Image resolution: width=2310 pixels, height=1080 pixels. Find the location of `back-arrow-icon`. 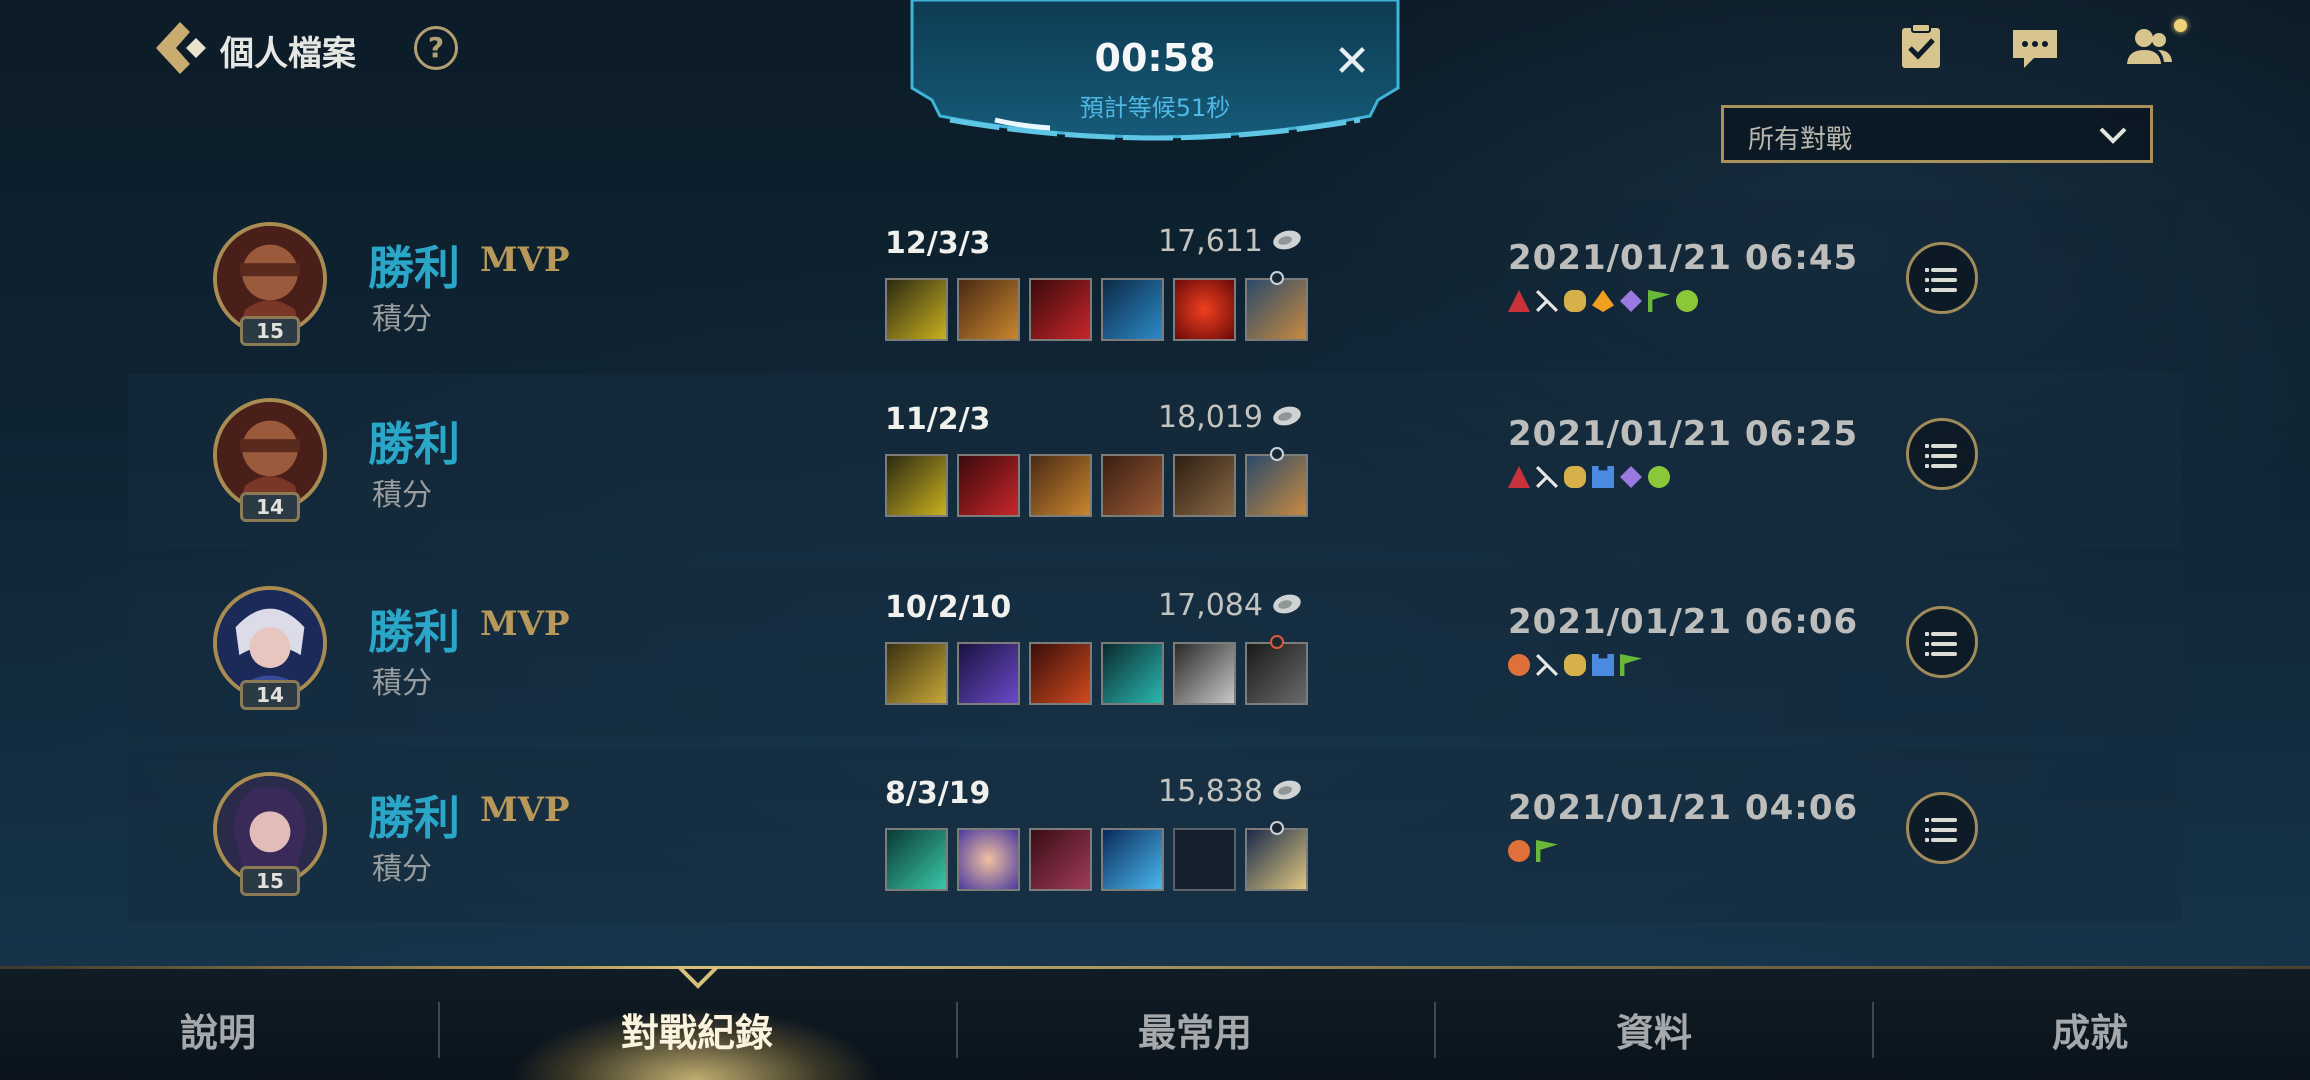

back-arrow-icon is located at coordinates (178, 48).